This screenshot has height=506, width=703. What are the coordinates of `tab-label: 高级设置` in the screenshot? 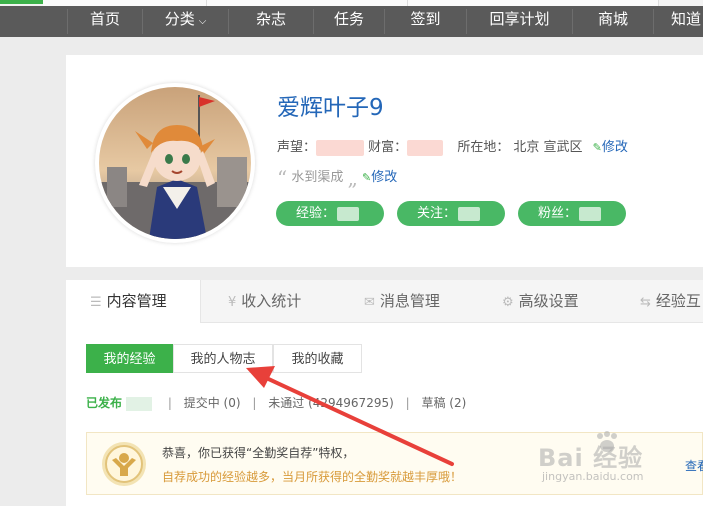 It's located at (548, 301).